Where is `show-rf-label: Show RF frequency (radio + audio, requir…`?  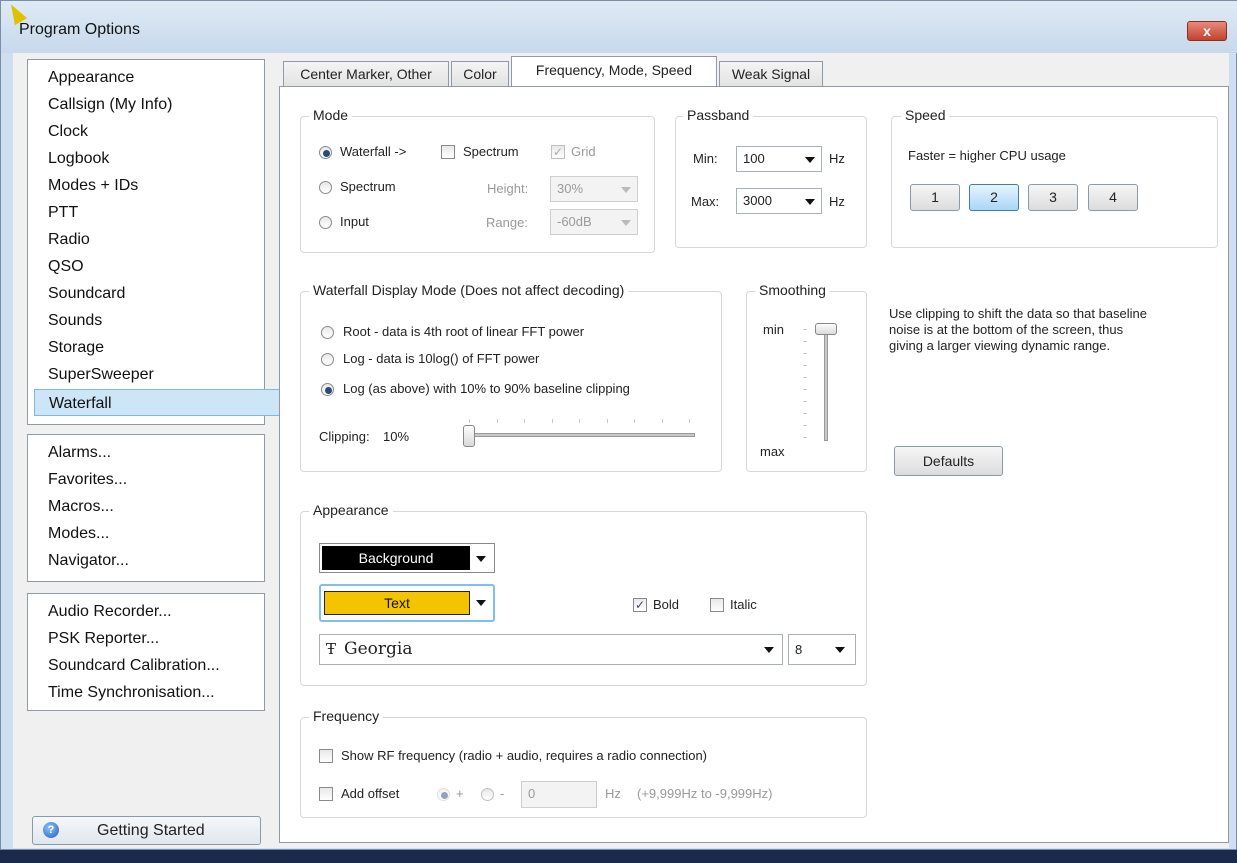
show-rf-label: Show RF frequency (radio + audio, requir… is located at coordinates (524, 755).